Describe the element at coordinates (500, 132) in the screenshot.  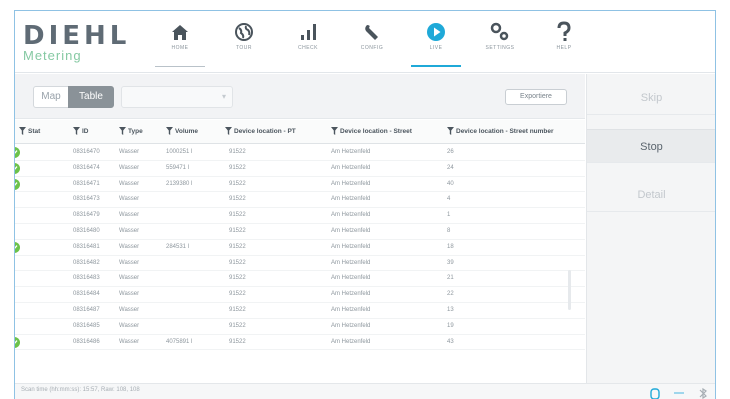
I see `column-header: Device location - Street number` at that location.